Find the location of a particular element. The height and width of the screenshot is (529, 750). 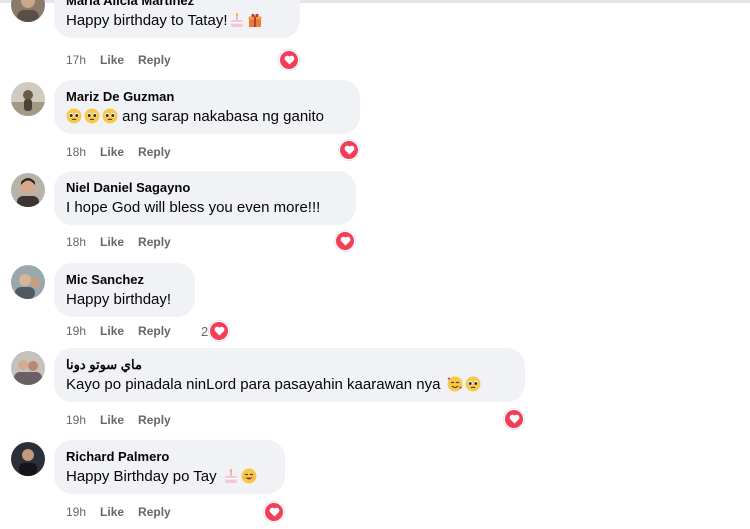

commenter-name: Mic Sanchez is located at coordinates (124, 279).